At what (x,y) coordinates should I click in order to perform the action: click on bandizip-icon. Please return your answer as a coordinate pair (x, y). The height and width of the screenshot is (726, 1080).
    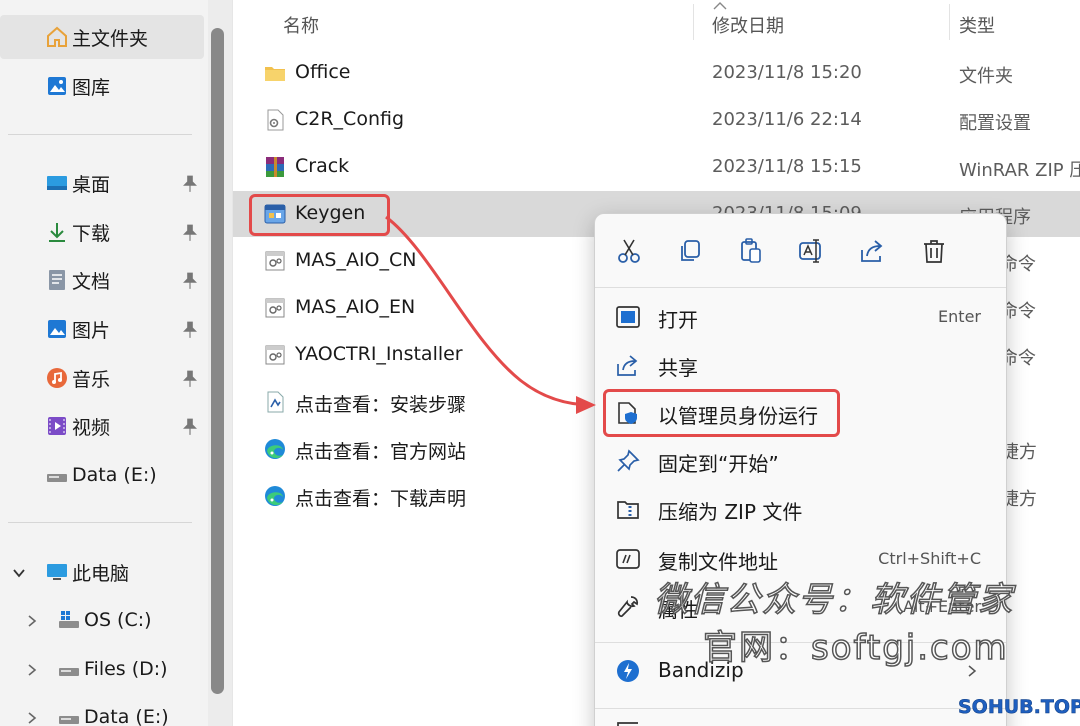
    Looking at the image, I should click on (628, 671).